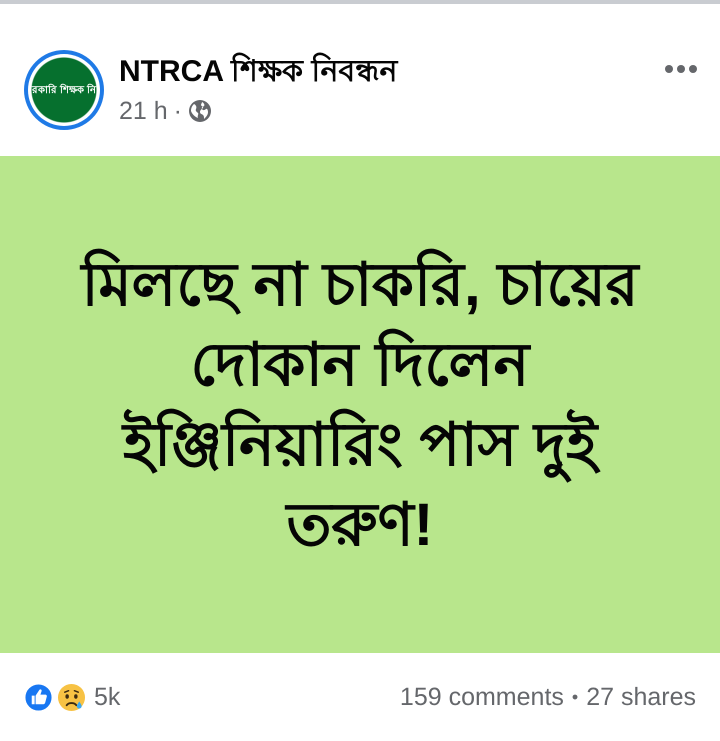  I want to click on logo-text: রকারি শিক্ষক নি, so click(64, 90).